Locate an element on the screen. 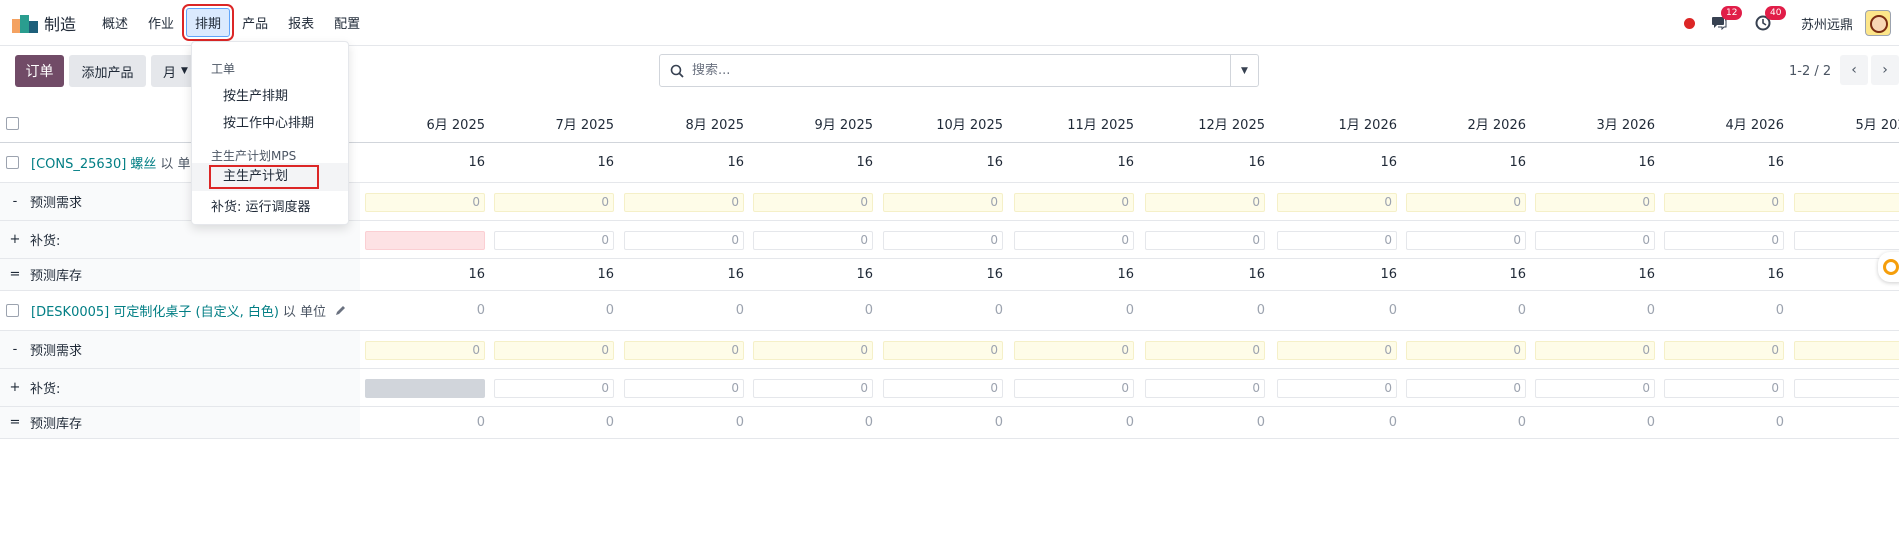 Image resolution: width=1899 pixels, height=548 pixels. dropdown-item-by-production-schedule: 按生产排期 is located at coordinates (255, 94).